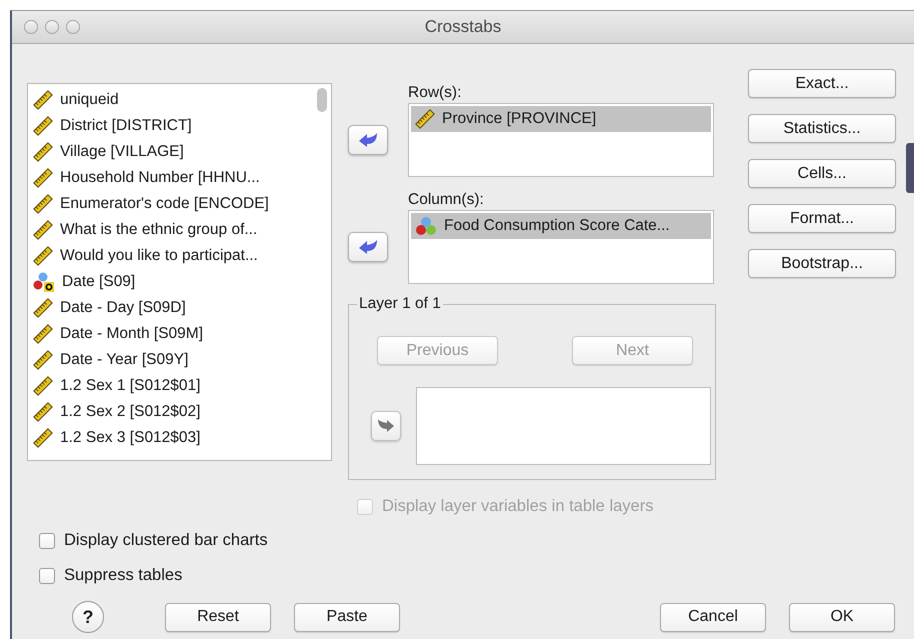  Describe the element at coordinates (842, 617) in the screenshot. I see `ok-button: OK` at that location.